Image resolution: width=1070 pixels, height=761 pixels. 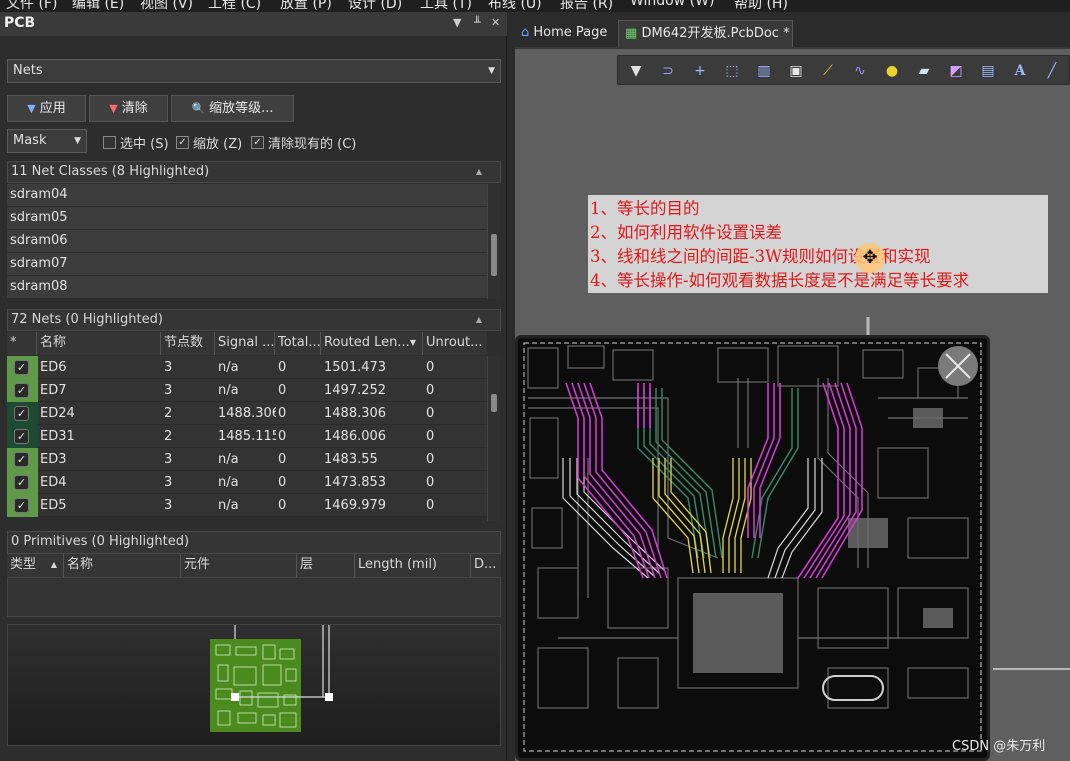 What do you see at coordinates (247, 459) in the screenshot?
I see `net-row: ✓ ED3 3 n/a 0 1483.55 0` at bounding box center [247, 459].